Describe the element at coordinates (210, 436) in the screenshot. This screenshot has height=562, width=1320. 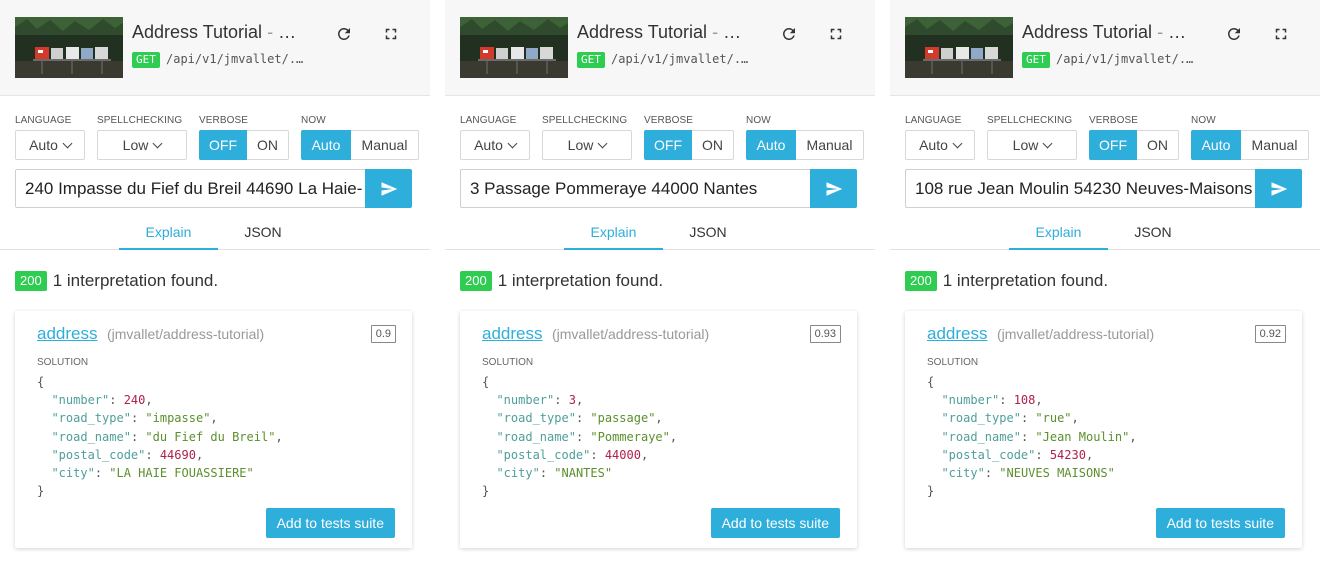
I see `json-value: "du Fief du Breil"` at that location.